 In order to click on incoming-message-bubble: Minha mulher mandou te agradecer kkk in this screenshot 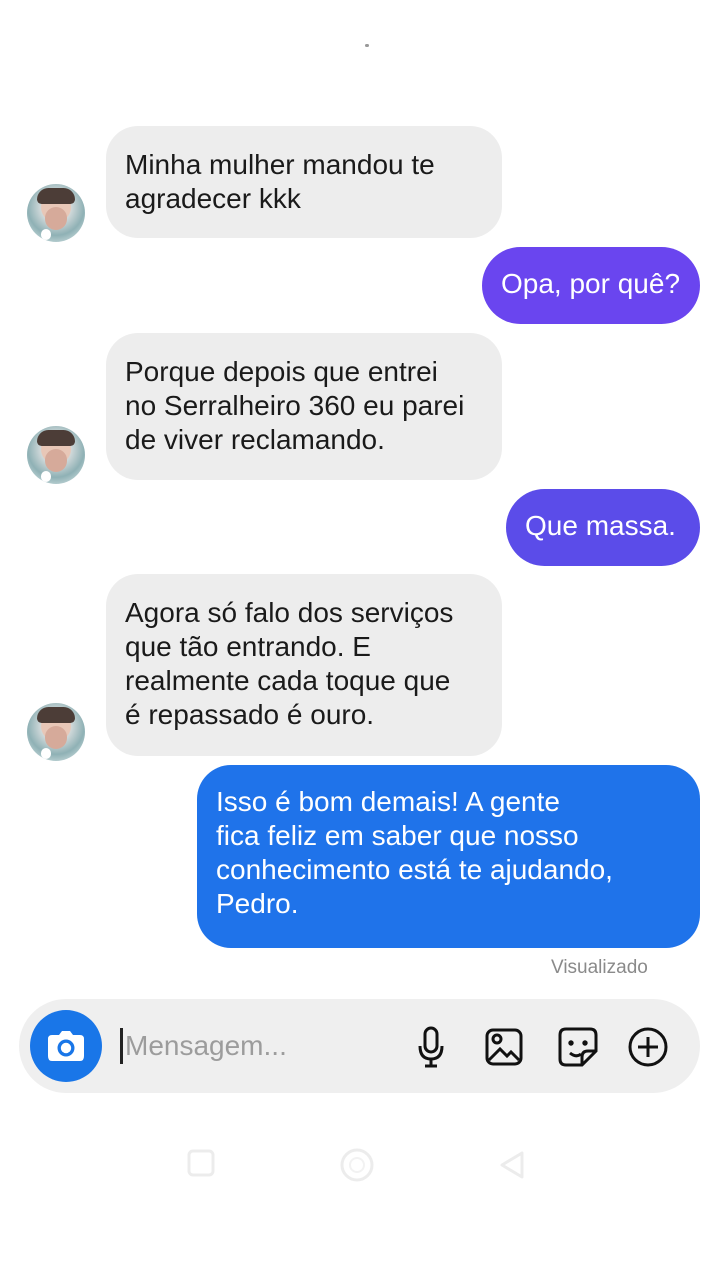, I will do `click(304, 182)`.